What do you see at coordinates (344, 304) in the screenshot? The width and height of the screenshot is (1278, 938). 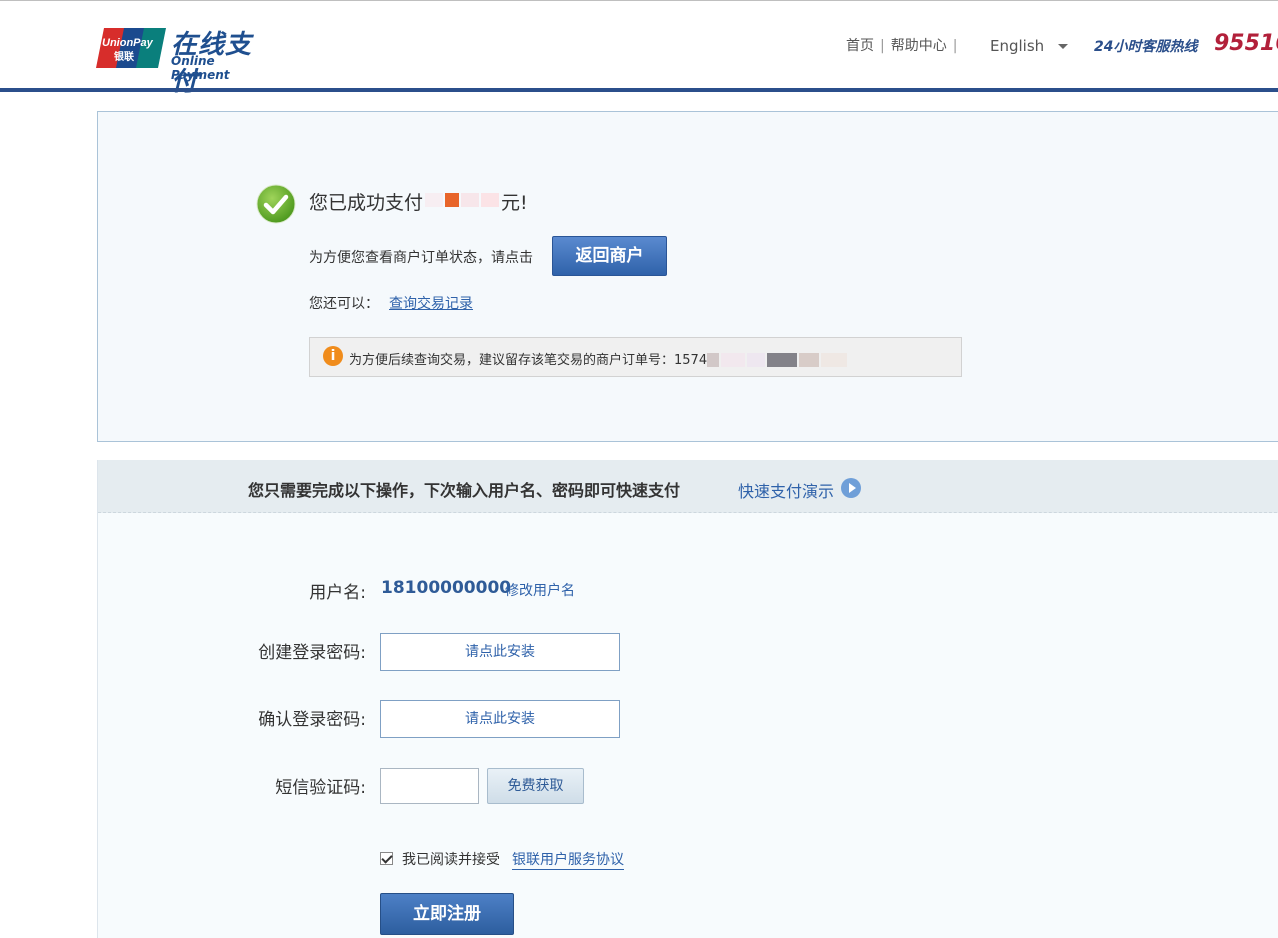 I see `also-label: 您还可以：` at bounding box center [344, 304].